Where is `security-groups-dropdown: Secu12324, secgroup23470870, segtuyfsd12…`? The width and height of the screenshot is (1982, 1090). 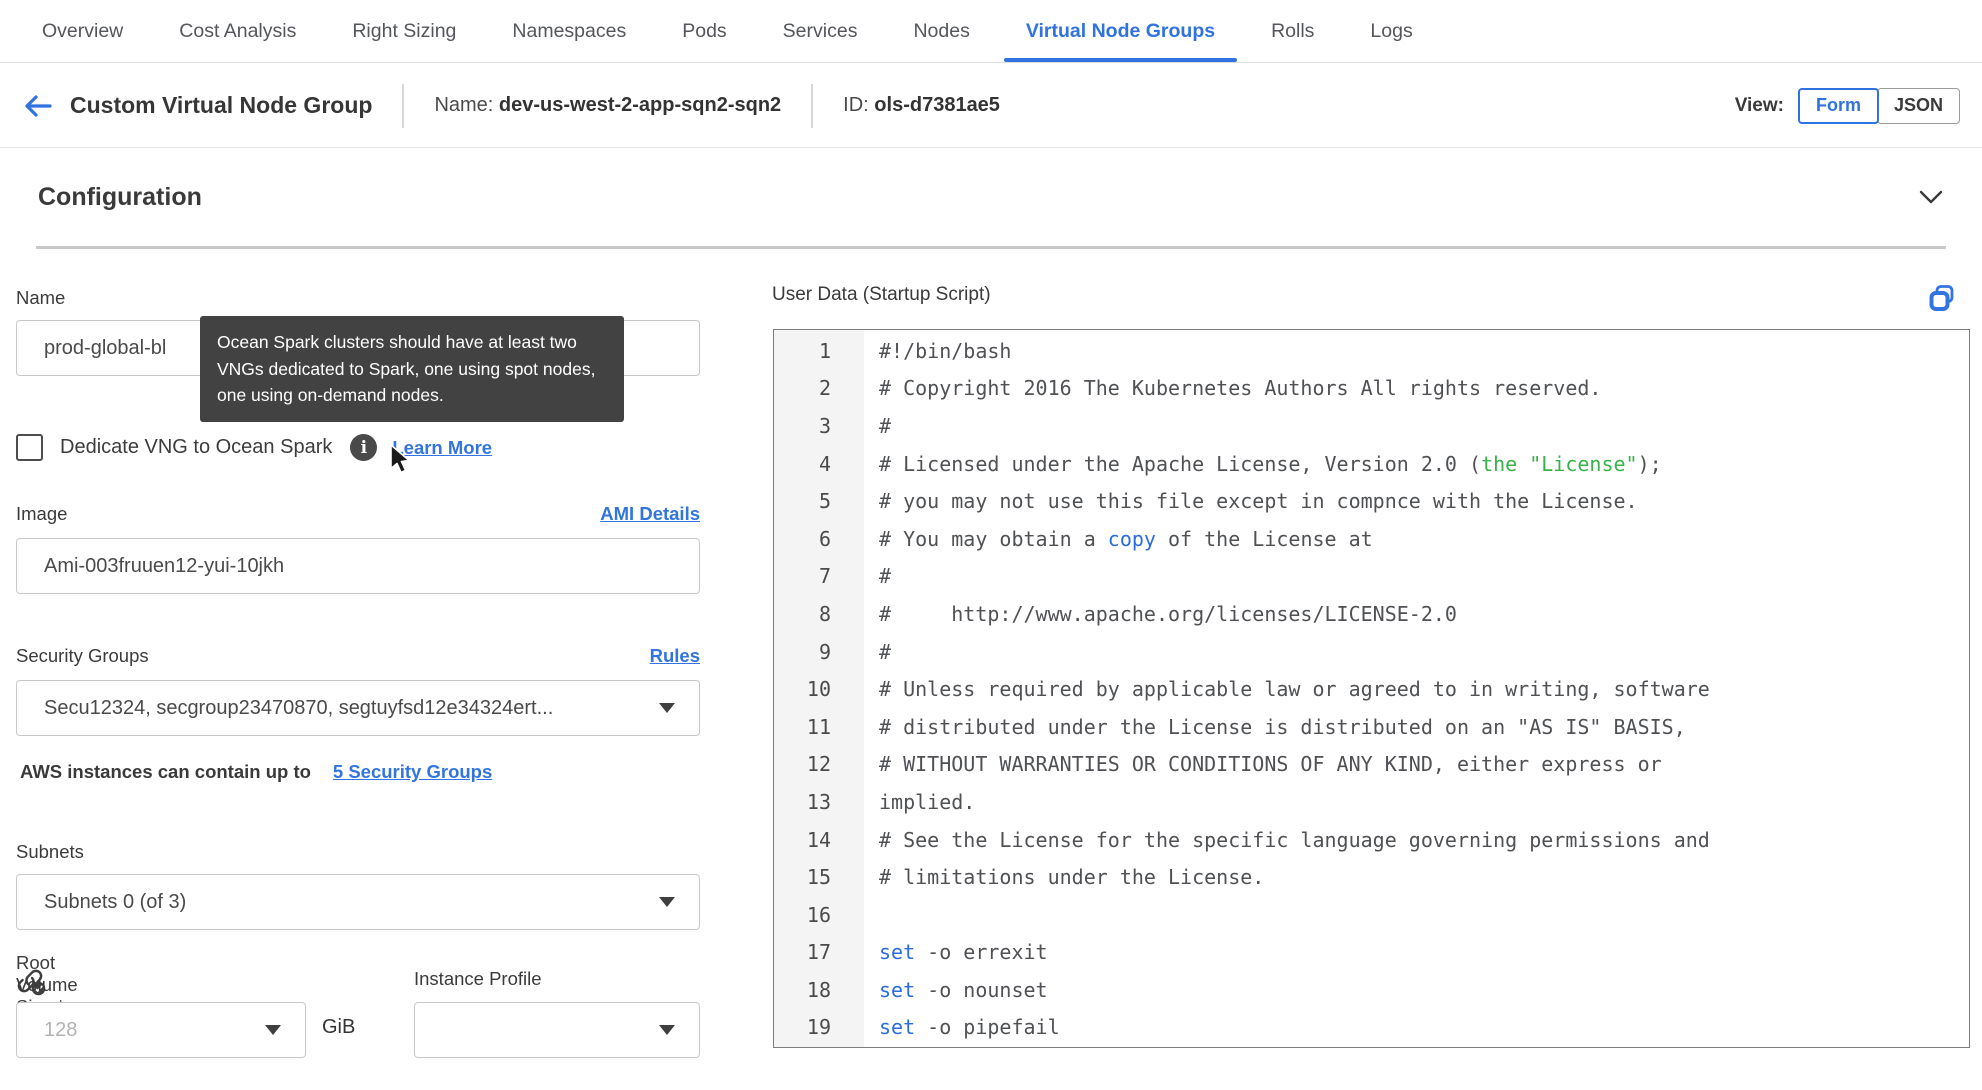 security-groups-dropdown: Secu12324, secgroup23470870, segtuyfsd12… is located at coordinates (358, 708).